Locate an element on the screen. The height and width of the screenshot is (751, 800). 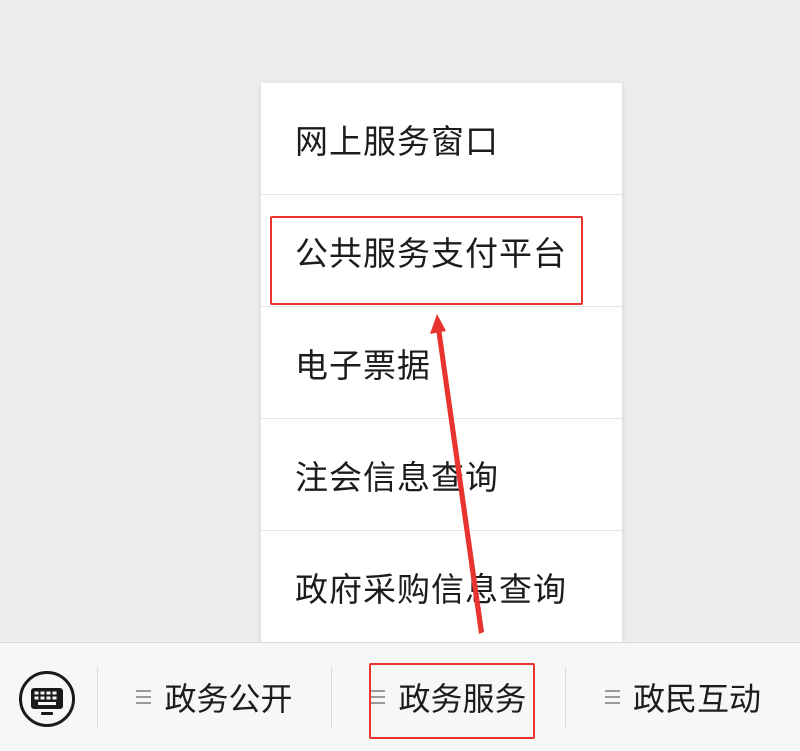
submenu-item-label: 网上服务窗口 is located at coordinates (397, 141).